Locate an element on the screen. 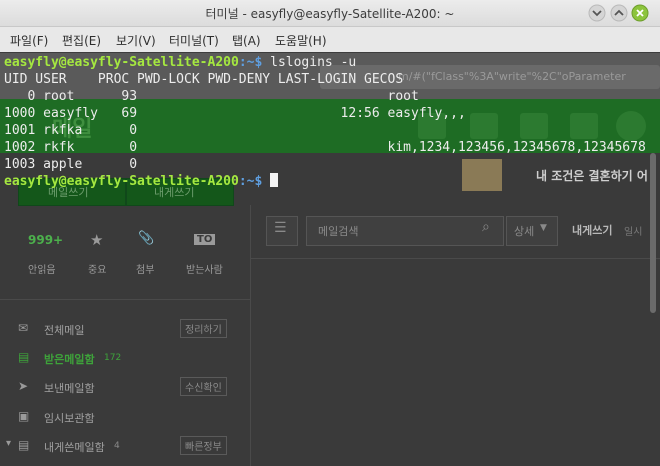 This screenshot has width=660, height=466. output-row: 0 root 93 root is located at coordinates (211, 96).